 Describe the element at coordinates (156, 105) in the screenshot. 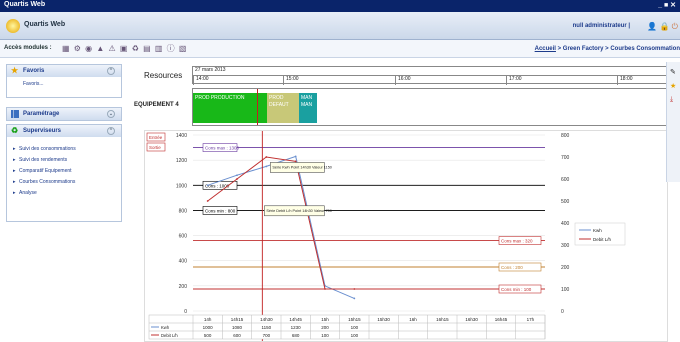

I see `equipment-label: EQUIPEMENT 4` at that location.